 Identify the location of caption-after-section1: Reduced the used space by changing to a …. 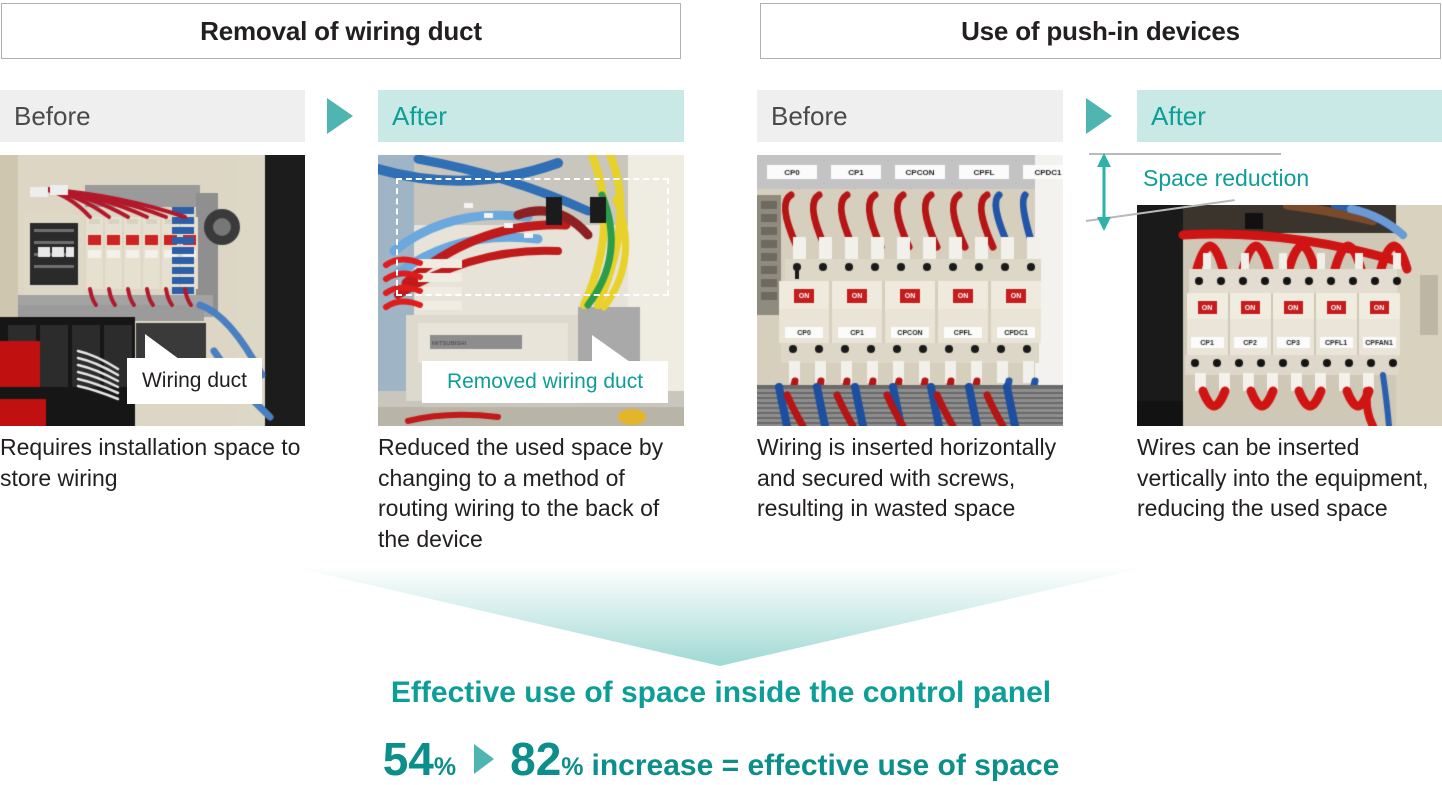
(521, 493).